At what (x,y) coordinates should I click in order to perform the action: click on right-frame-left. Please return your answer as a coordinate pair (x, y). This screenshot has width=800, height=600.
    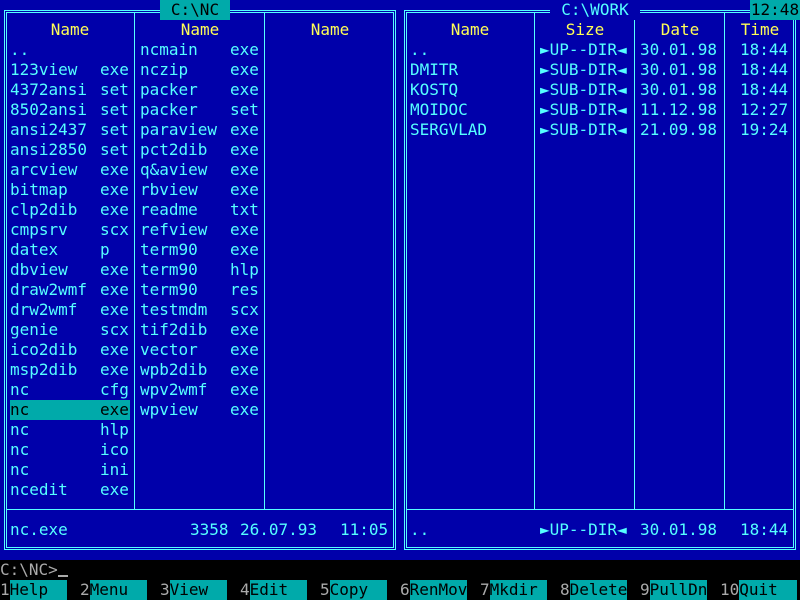
    Looking at the image, I should click on (404, 280).